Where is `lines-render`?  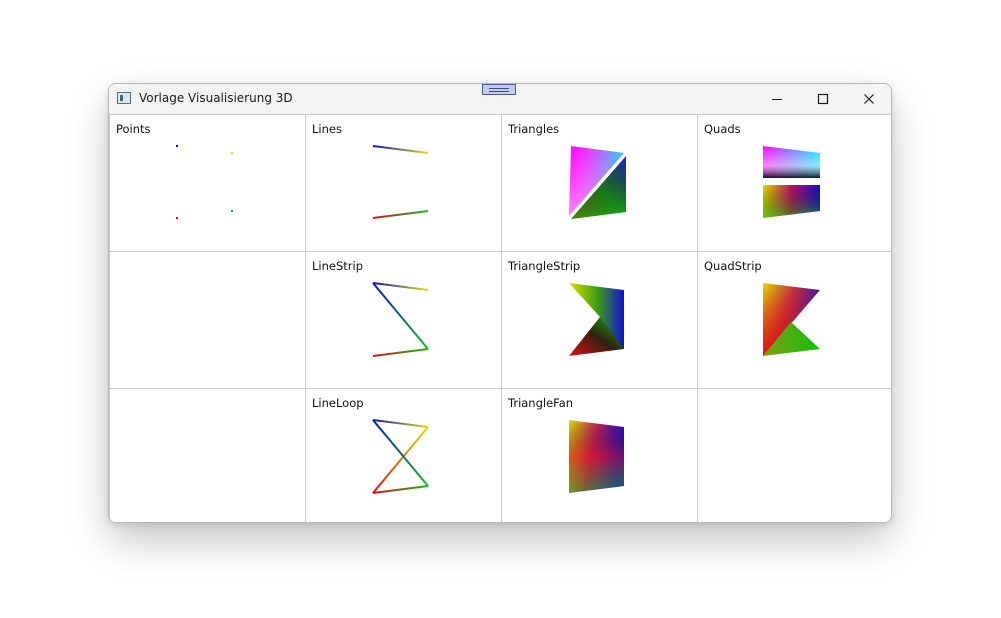
lines-render is located at coordinates (404, 183).